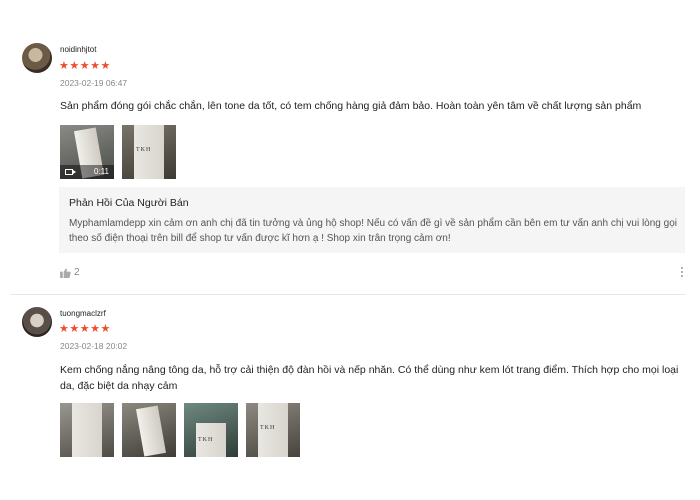 The height and width of the screenshot is (500, 700). I want to click on thumbs-up-icon, so click(65, 273).